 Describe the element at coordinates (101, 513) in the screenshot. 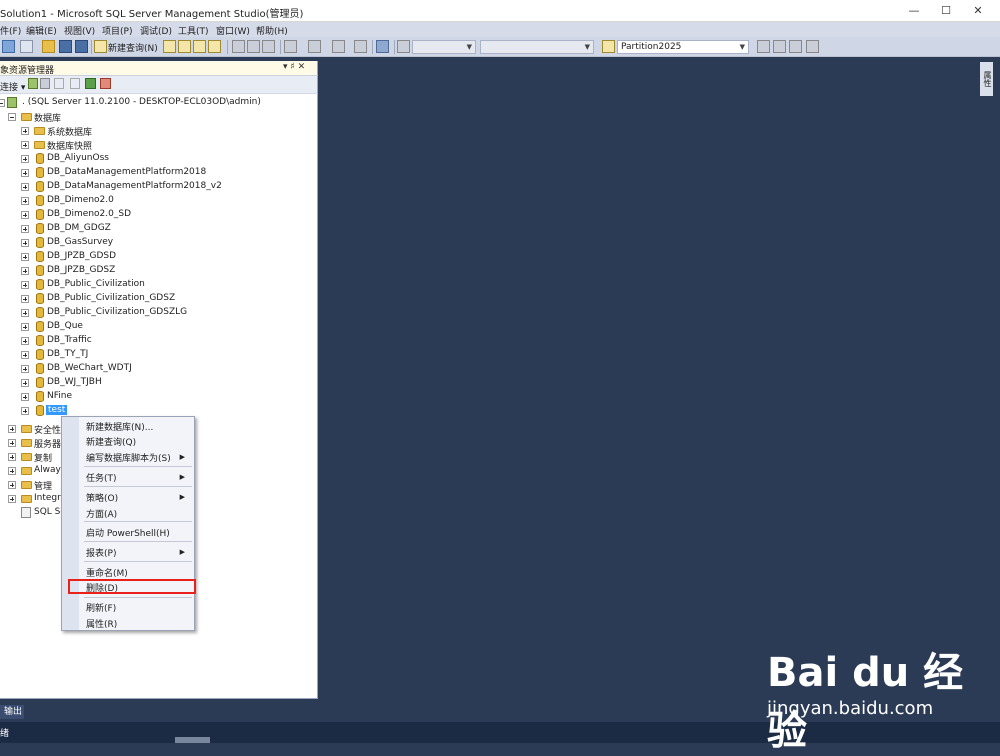

I see `menu-item-facets: 方面(A)` at that location.